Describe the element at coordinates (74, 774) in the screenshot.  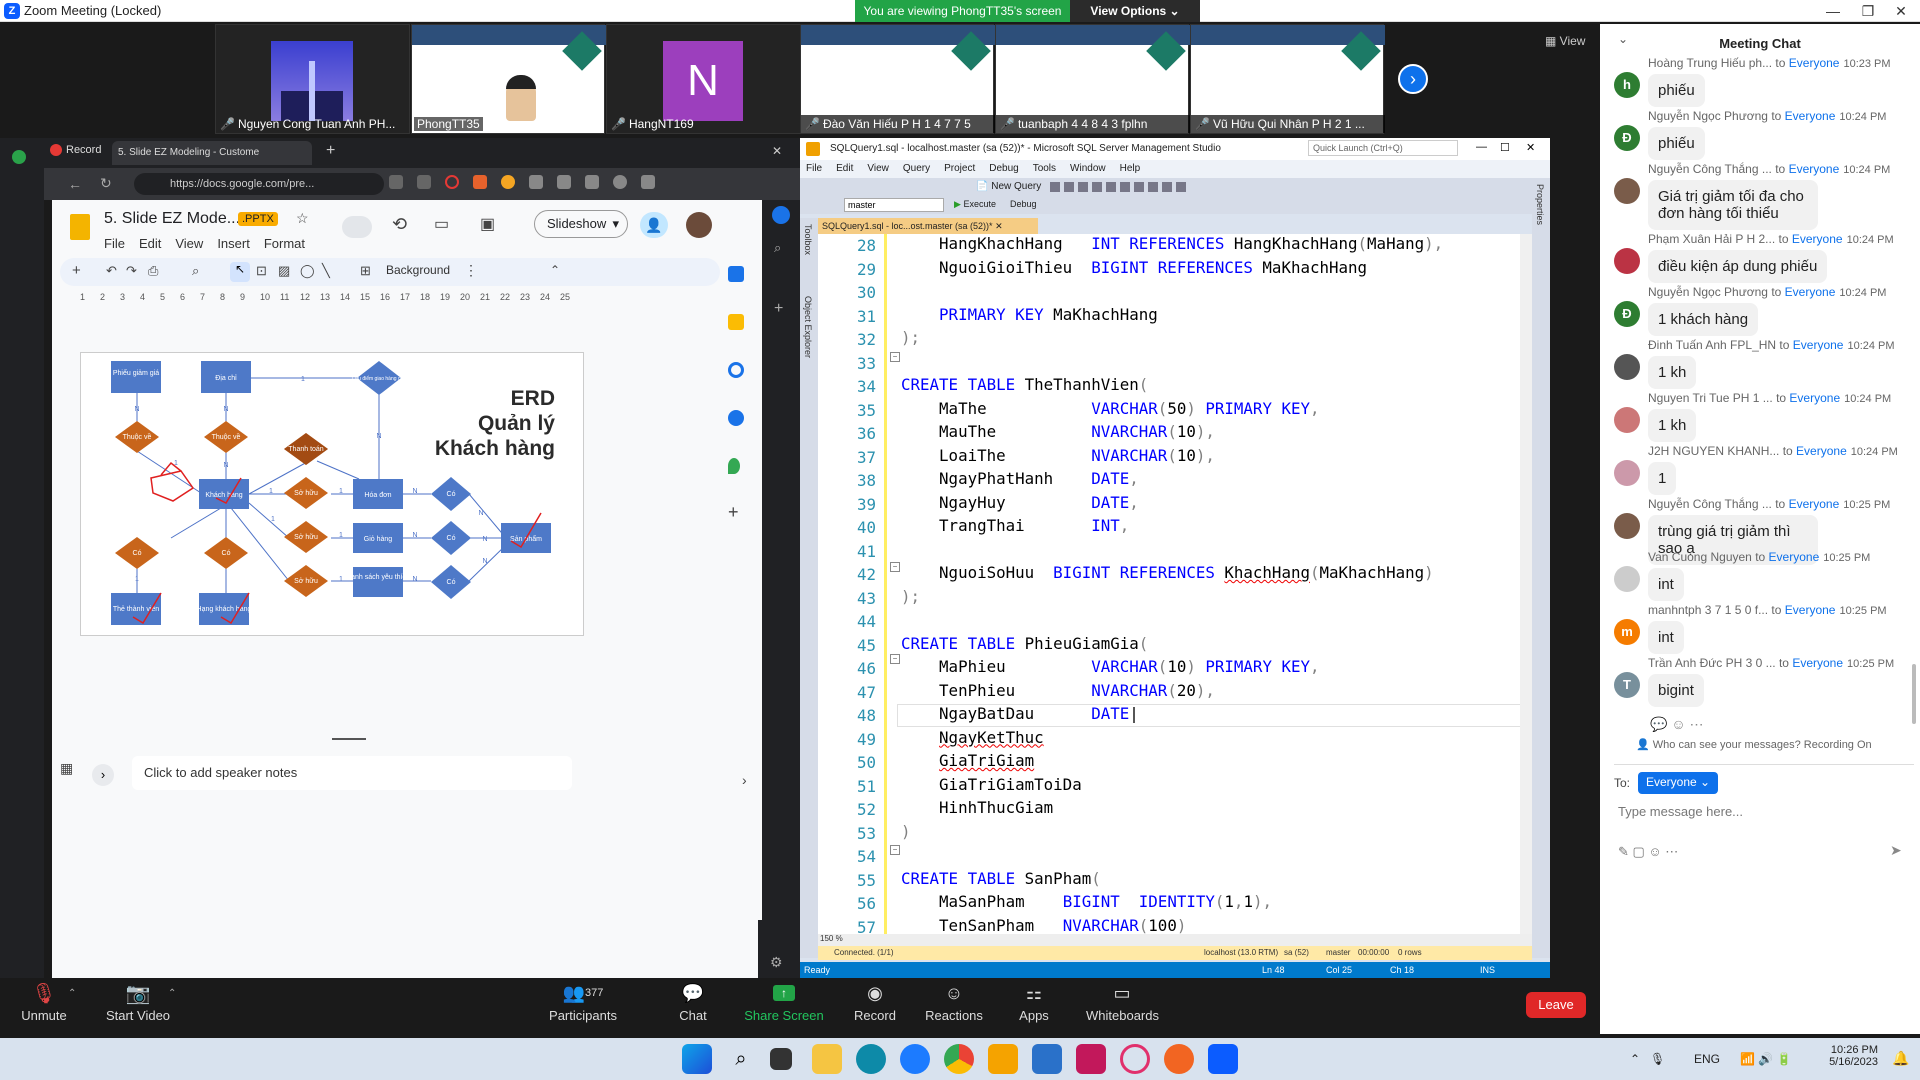
I see `grid-view-icon: ▦` at that location.